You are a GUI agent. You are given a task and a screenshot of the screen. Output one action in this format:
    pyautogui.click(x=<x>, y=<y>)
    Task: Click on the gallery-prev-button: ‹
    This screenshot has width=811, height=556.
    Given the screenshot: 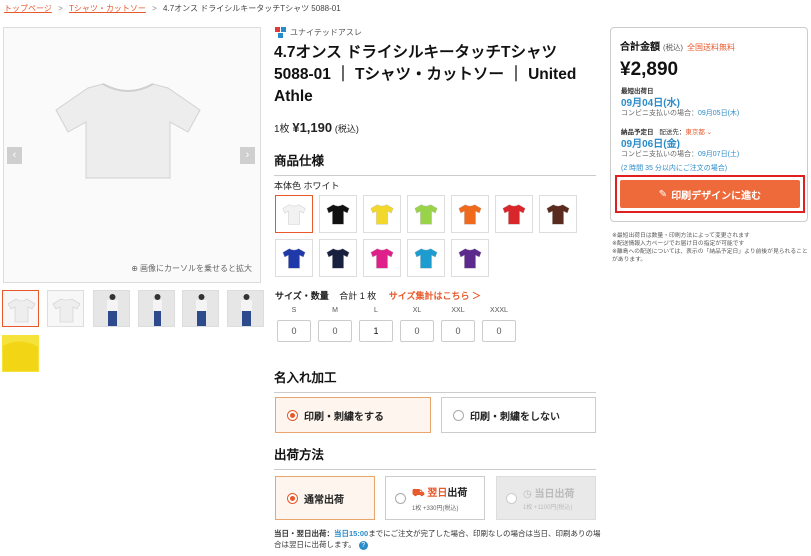 What is the action you would take?
    pyautogui.click(x=14, y=155)
    